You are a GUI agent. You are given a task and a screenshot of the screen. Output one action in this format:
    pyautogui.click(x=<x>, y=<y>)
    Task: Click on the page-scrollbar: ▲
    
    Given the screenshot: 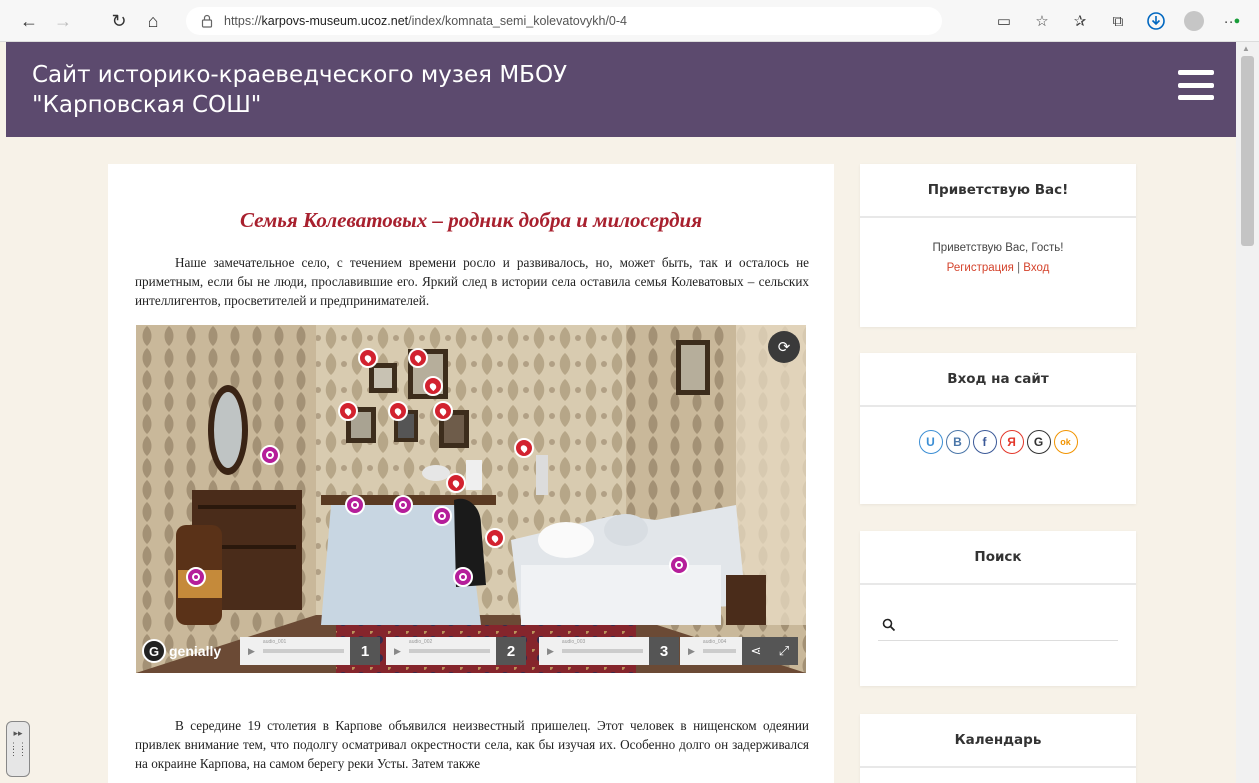 What is the action you would take?
    pyautogui.click(x=1247, y=412)
    